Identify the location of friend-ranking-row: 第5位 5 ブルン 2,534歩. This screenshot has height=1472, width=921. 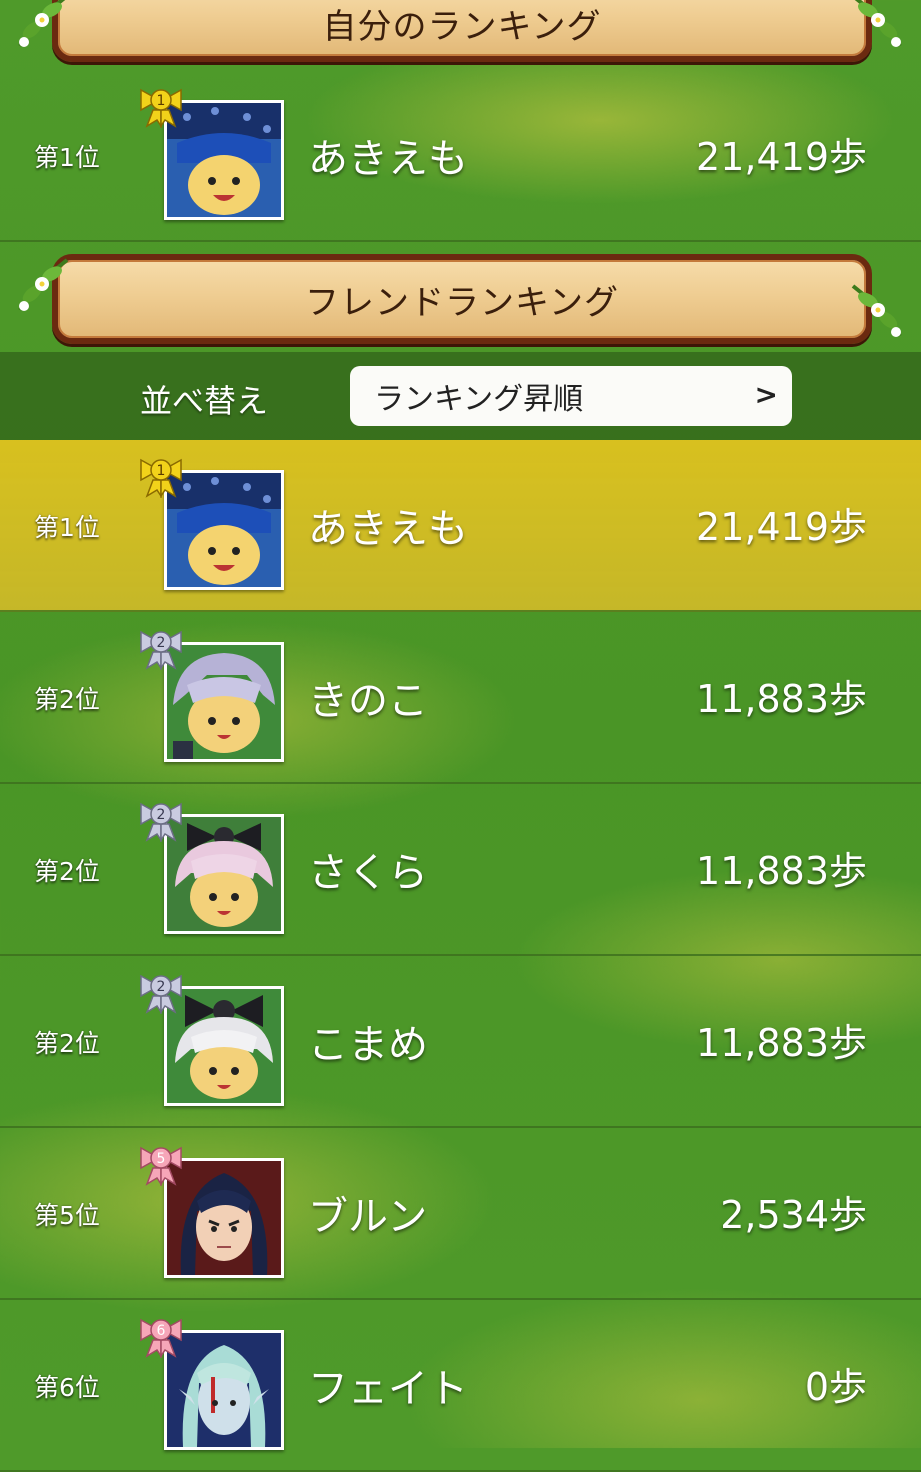
(460, 1214).